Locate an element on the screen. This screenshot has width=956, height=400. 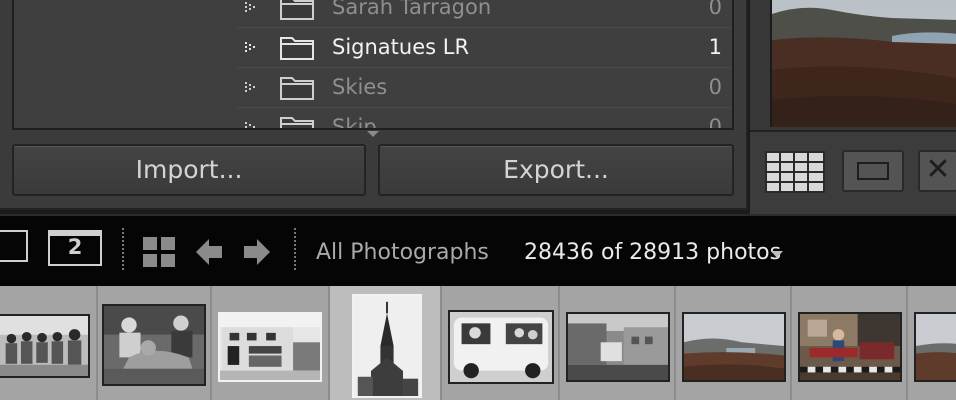
folder-name: Sarah Tarragon is located at coordinates (412, 9).